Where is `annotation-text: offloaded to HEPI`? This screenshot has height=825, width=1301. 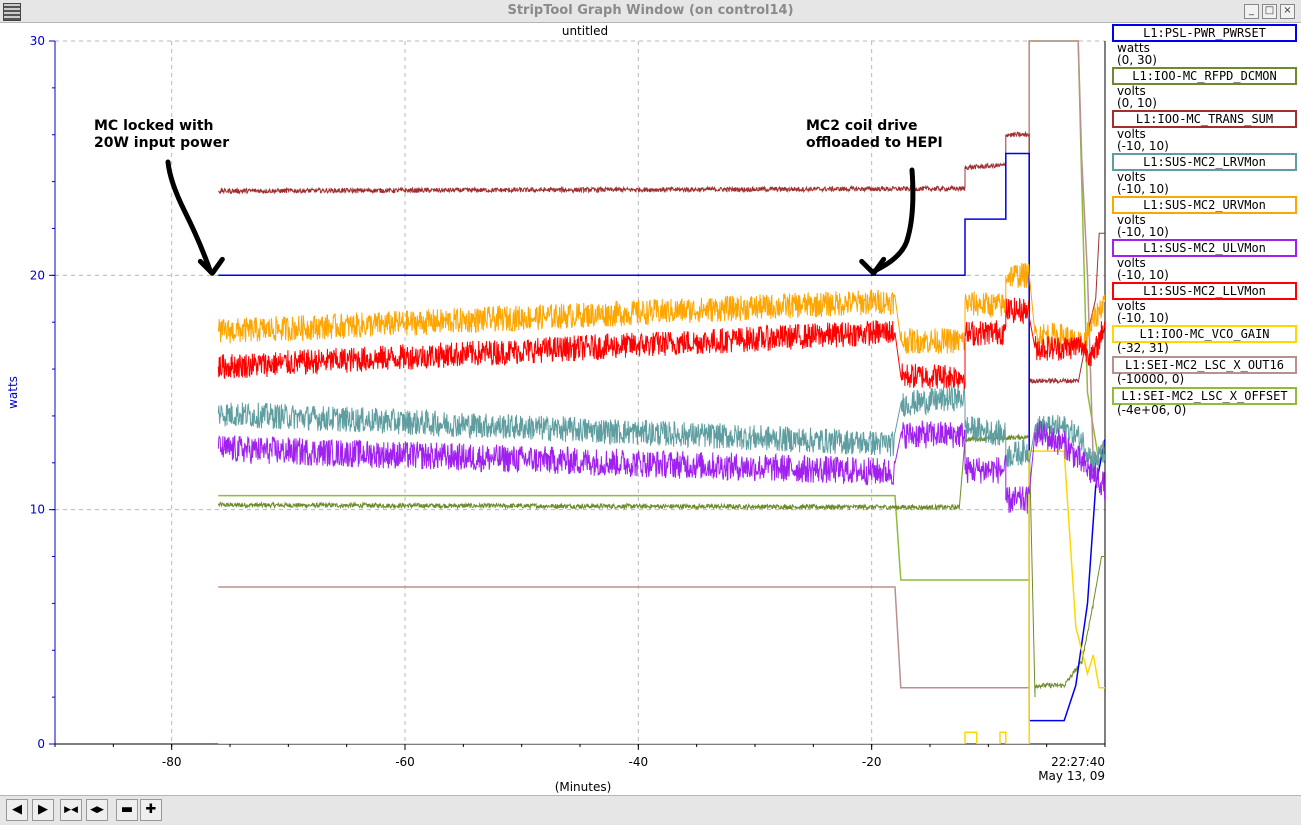 annotation-text: offloaded to HEPI is located at coordinates (874, 143).